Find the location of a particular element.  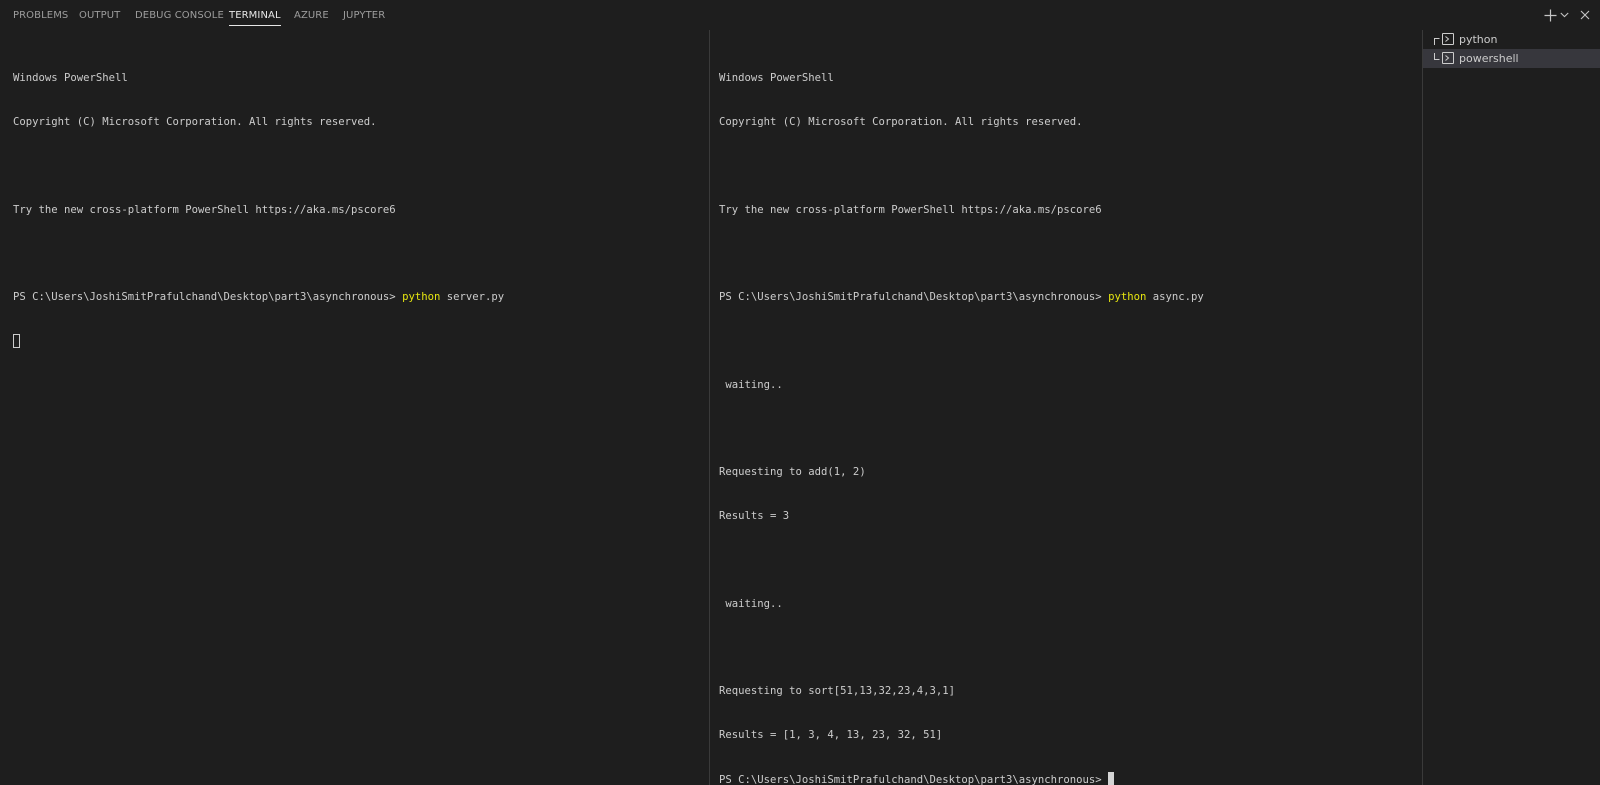

tab-jupyter: JUPYTER is located at coordinates (364, 15).